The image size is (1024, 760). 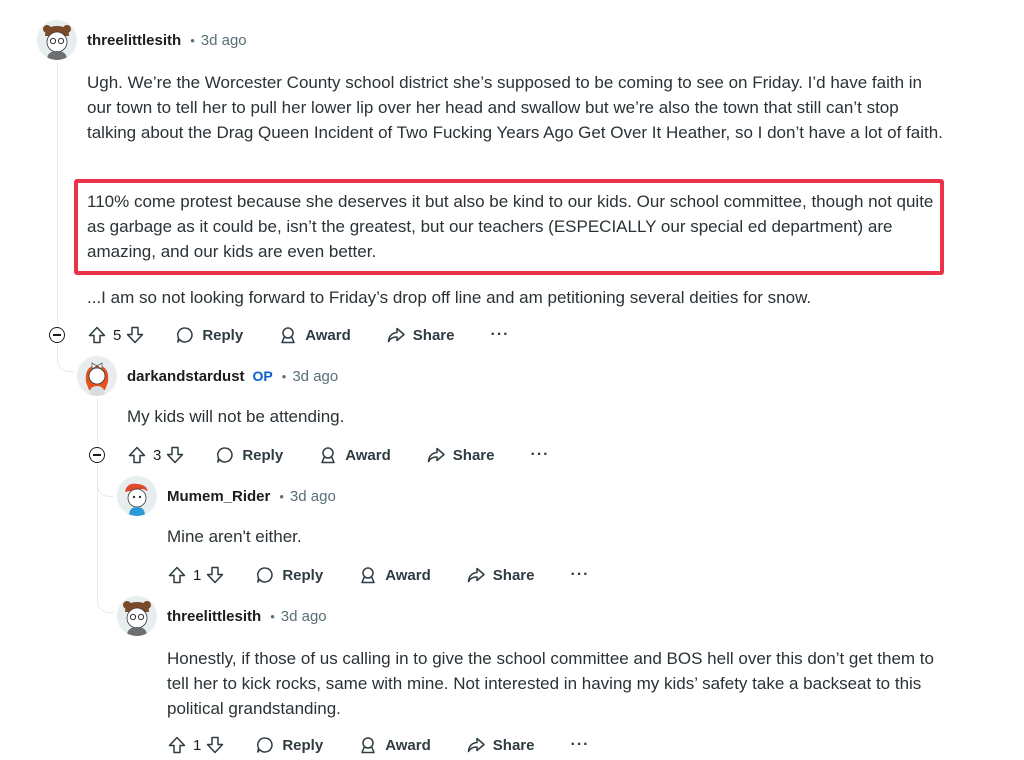 I want to click on vote-count: 5, so click(x=117, y=335).